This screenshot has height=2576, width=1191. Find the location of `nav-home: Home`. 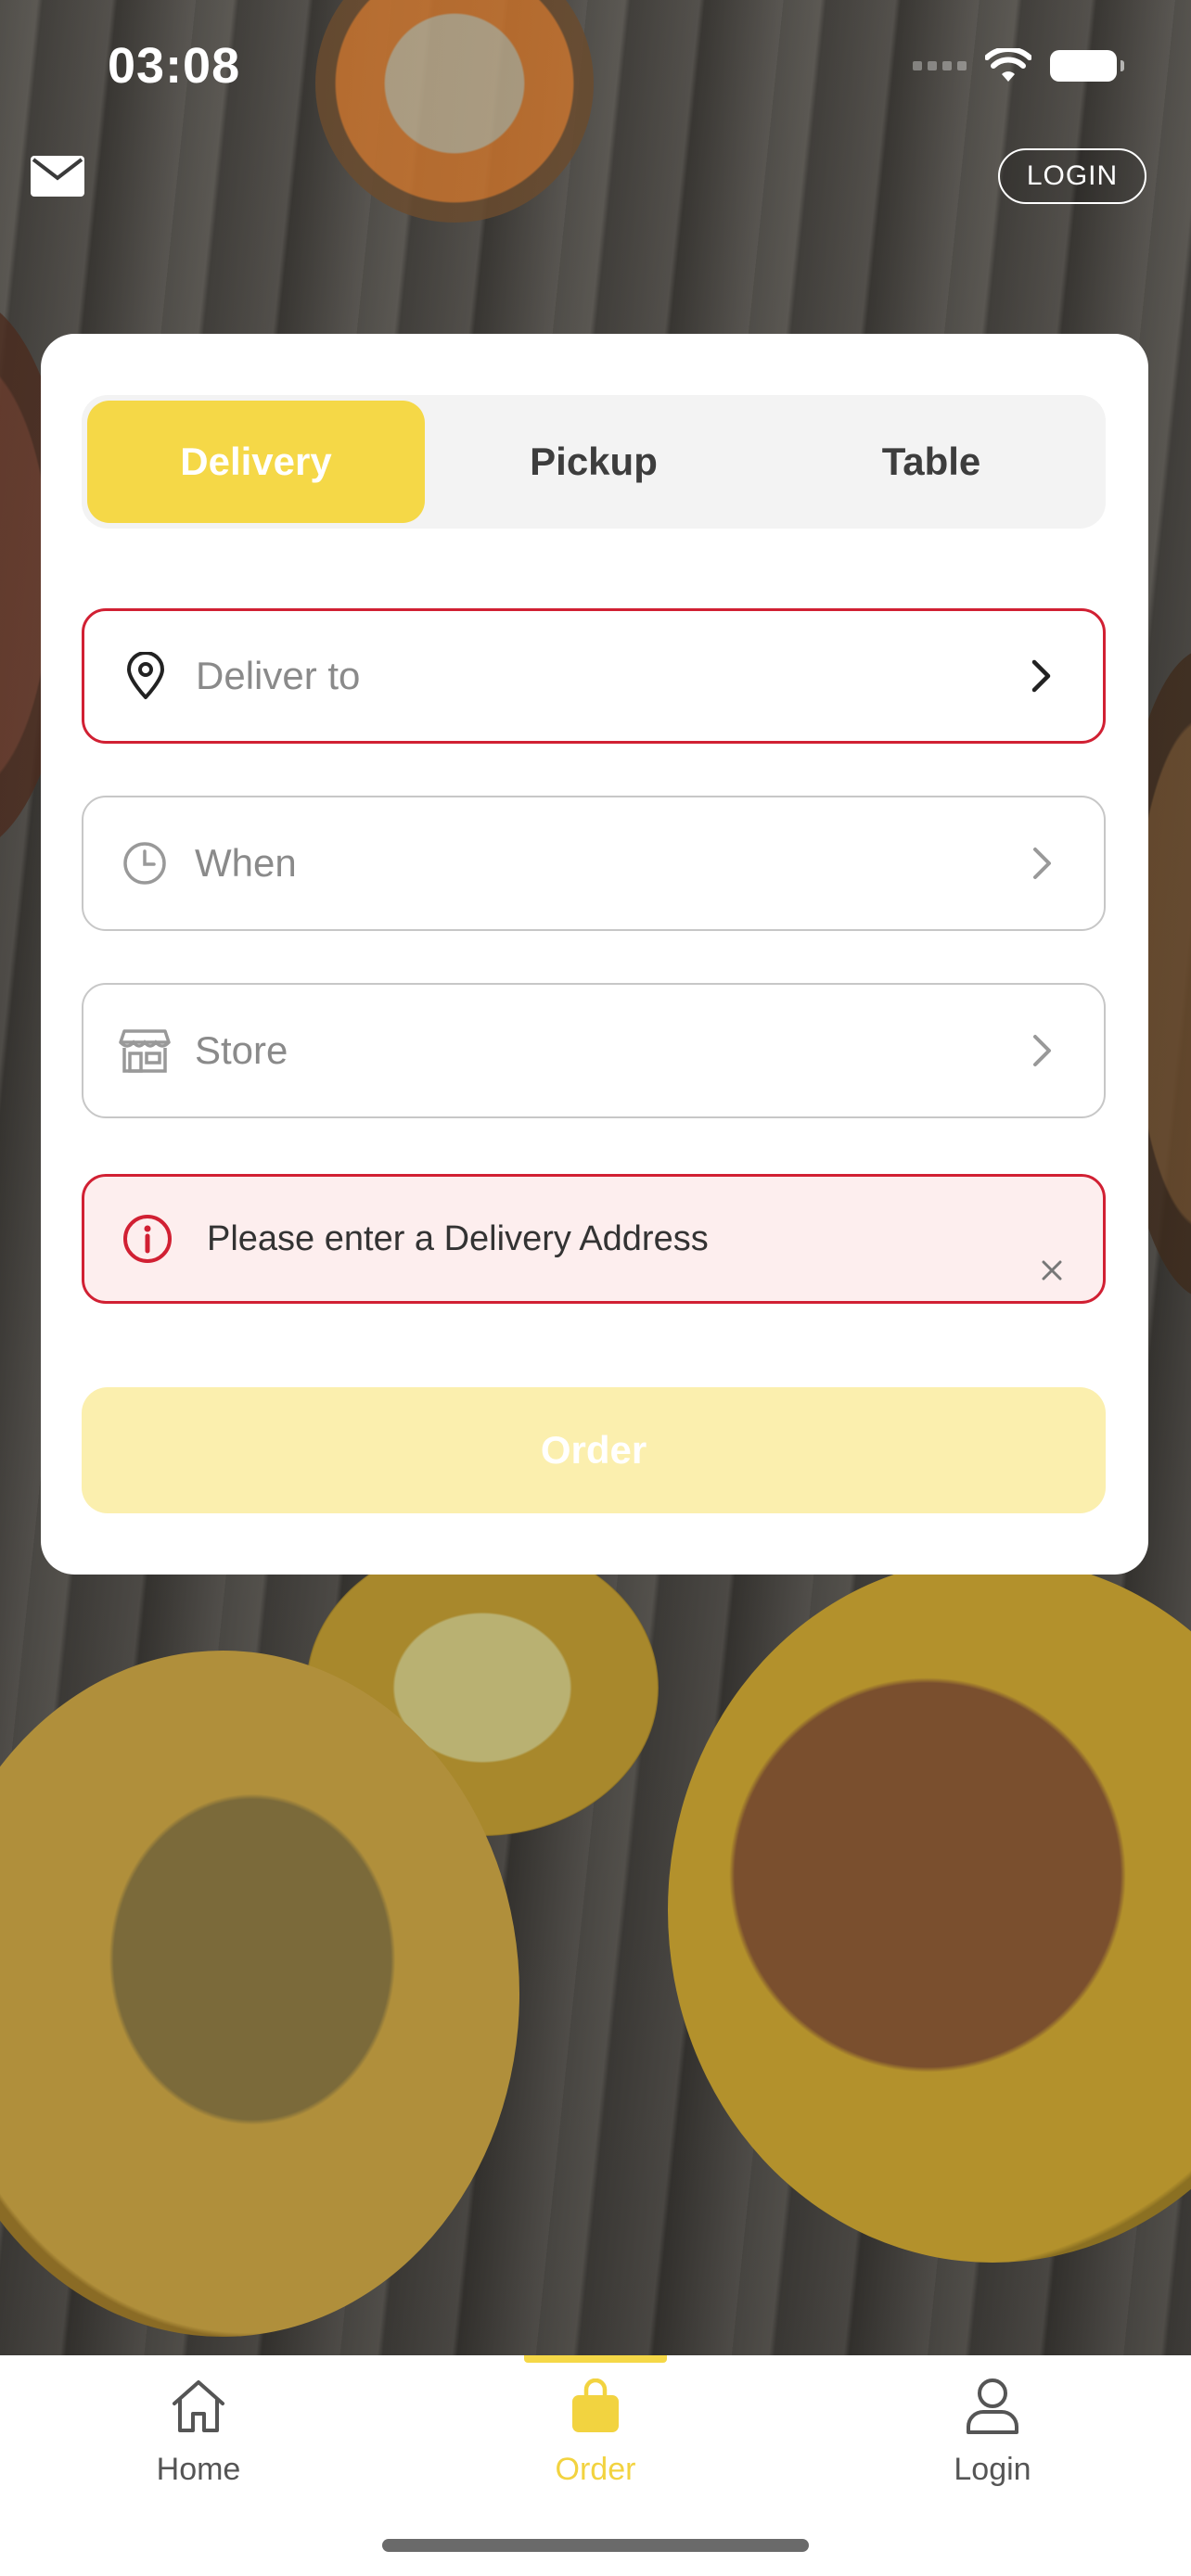

nav-home: Home is located at coordinates (198, 2431).